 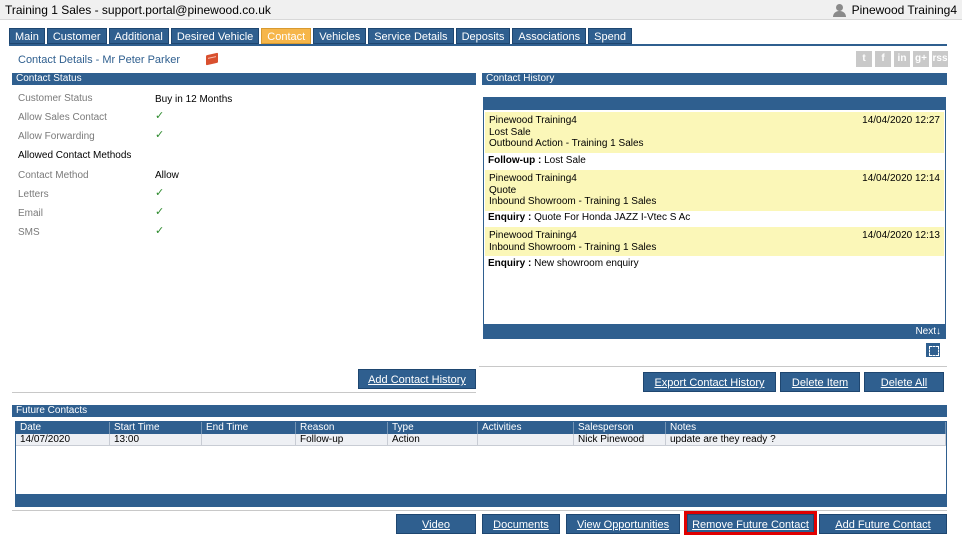 I want to click on delete-item-button: Delete Item, so click(x=820, y=382).